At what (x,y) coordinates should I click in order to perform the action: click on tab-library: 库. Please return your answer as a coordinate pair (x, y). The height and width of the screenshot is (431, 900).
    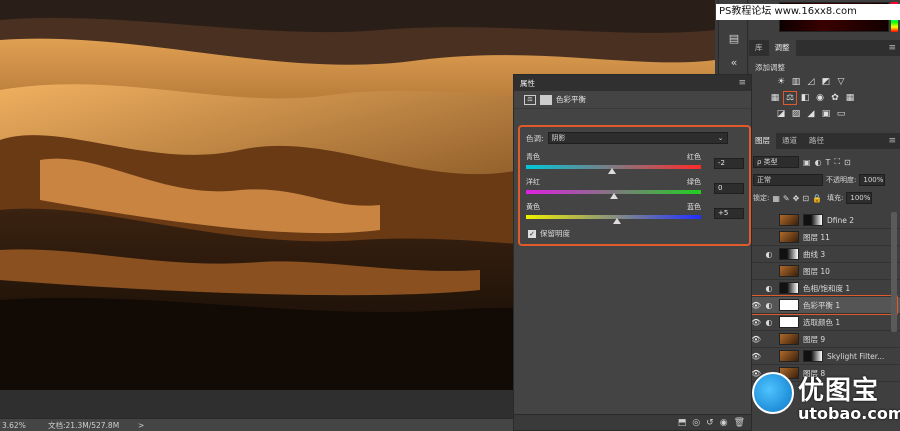
    Looking at the image, I should click on (759, 48).